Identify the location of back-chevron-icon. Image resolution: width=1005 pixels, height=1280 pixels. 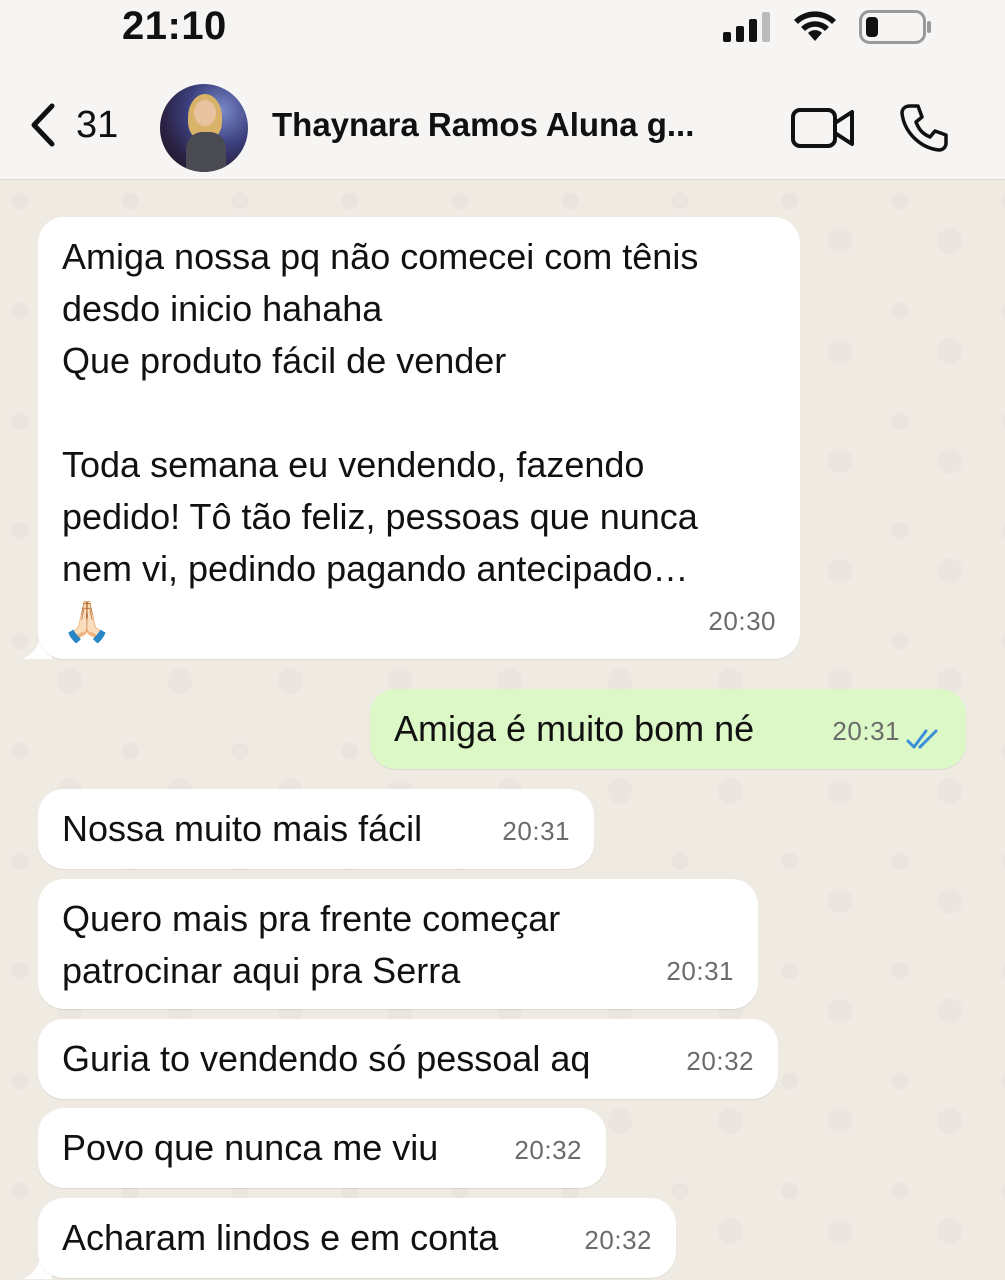
(43, 125).